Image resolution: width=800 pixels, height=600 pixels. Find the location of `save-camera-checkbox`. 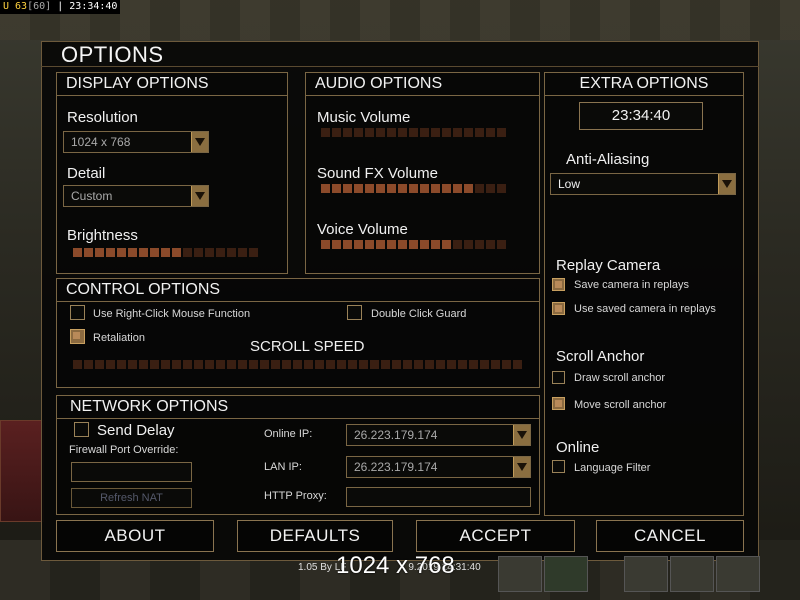

save-camera-checkbox is located at coordinates (558, 284).